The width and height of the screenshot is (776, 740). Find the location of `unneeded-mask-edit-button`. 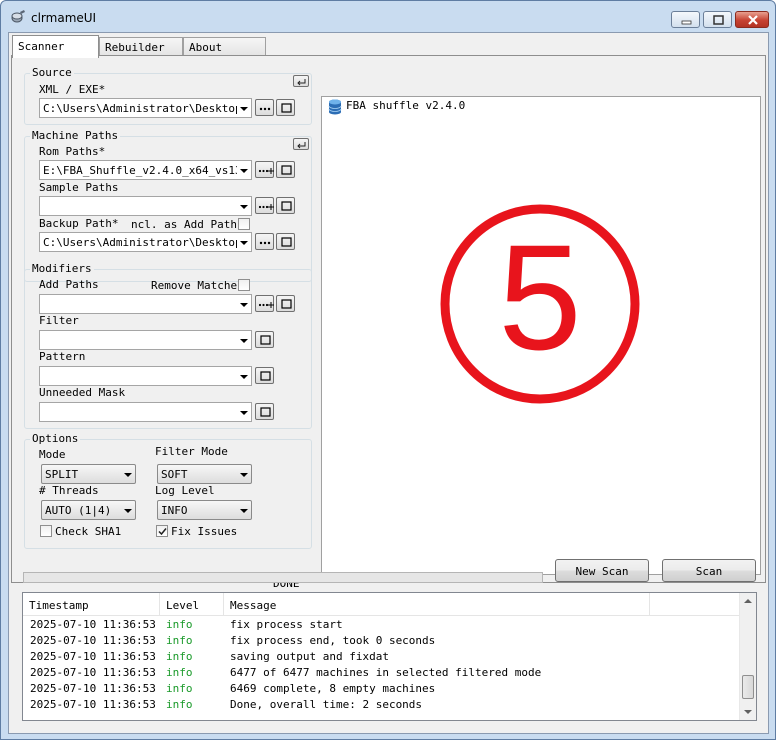

unneeded-mask-edit-button is located at coordinates (264, 411).